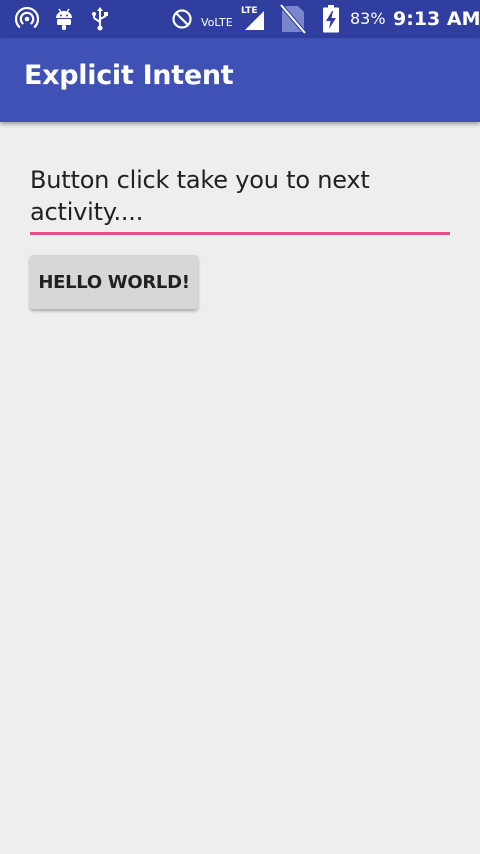 The height and width of the screenshot is (854, 480). I want to click on android-debug-icon, so click(64, 19).